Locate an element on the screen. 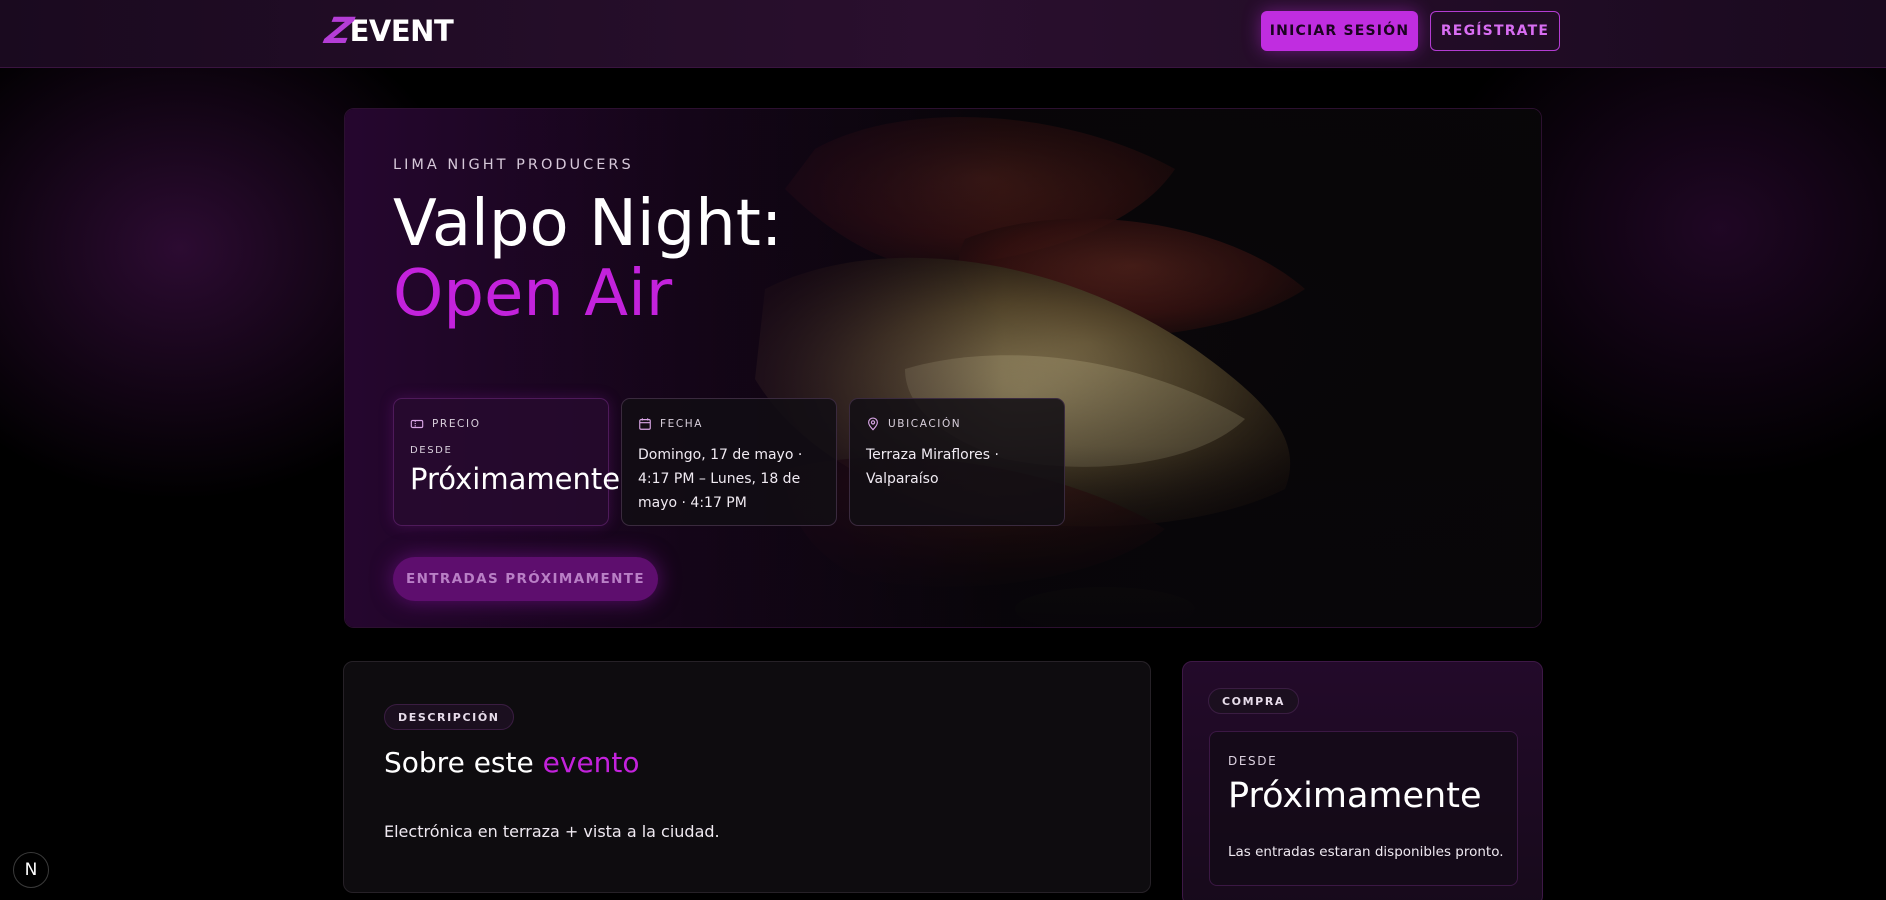 The width and height of the screenshot is (1886, 900). login-button: INICIAR SESIÓN is located at coordinates (1339, 31).